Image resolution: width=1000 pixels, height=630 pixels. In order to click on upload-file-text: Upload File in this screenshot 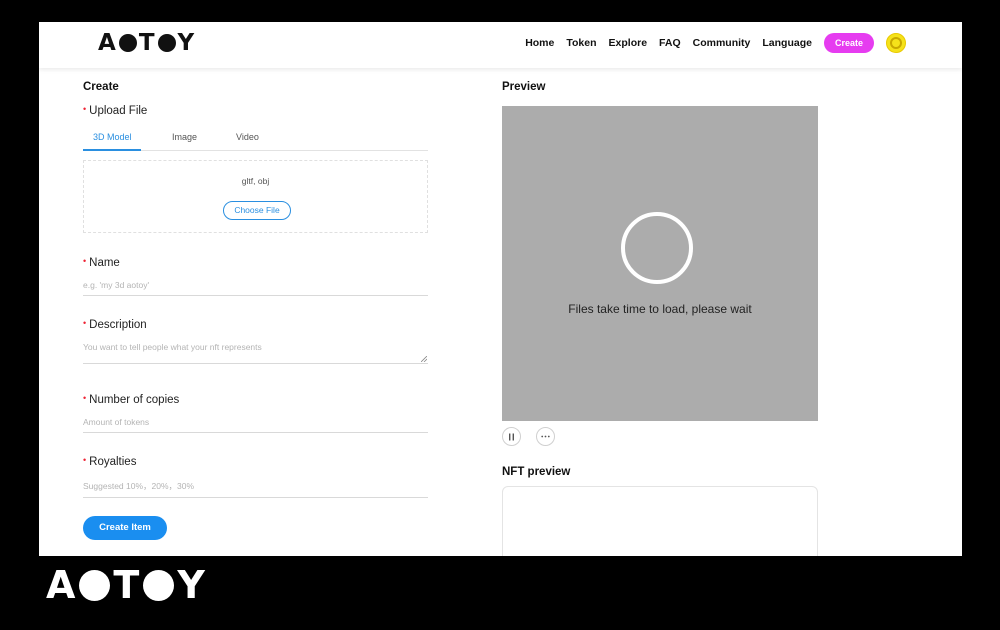, I will do `click(118, 111)`.